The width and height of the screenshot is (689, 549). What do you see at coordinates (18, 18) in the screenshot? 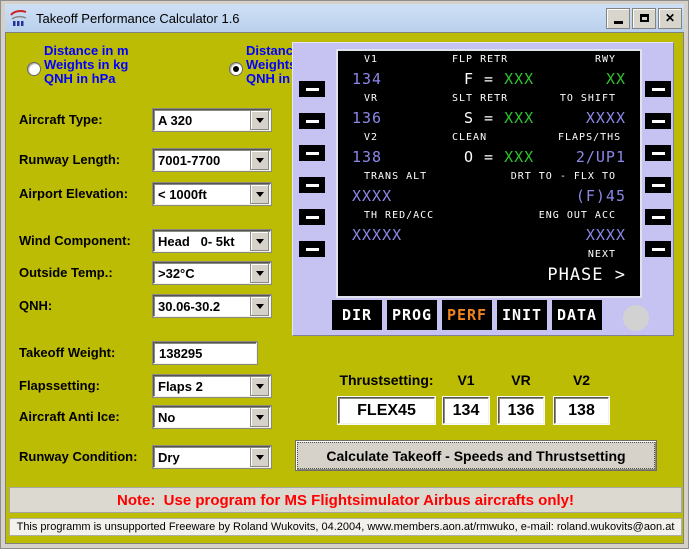
I see `app-icon` at bounding box center [18, 18].